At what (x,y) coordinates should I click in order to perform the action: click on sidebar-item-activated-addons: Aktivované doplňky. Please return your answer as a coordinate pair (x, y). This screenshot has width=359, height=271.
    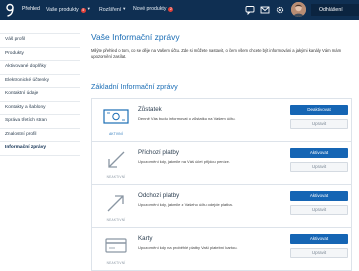
    Looking at the image, I should click on (40, 67).